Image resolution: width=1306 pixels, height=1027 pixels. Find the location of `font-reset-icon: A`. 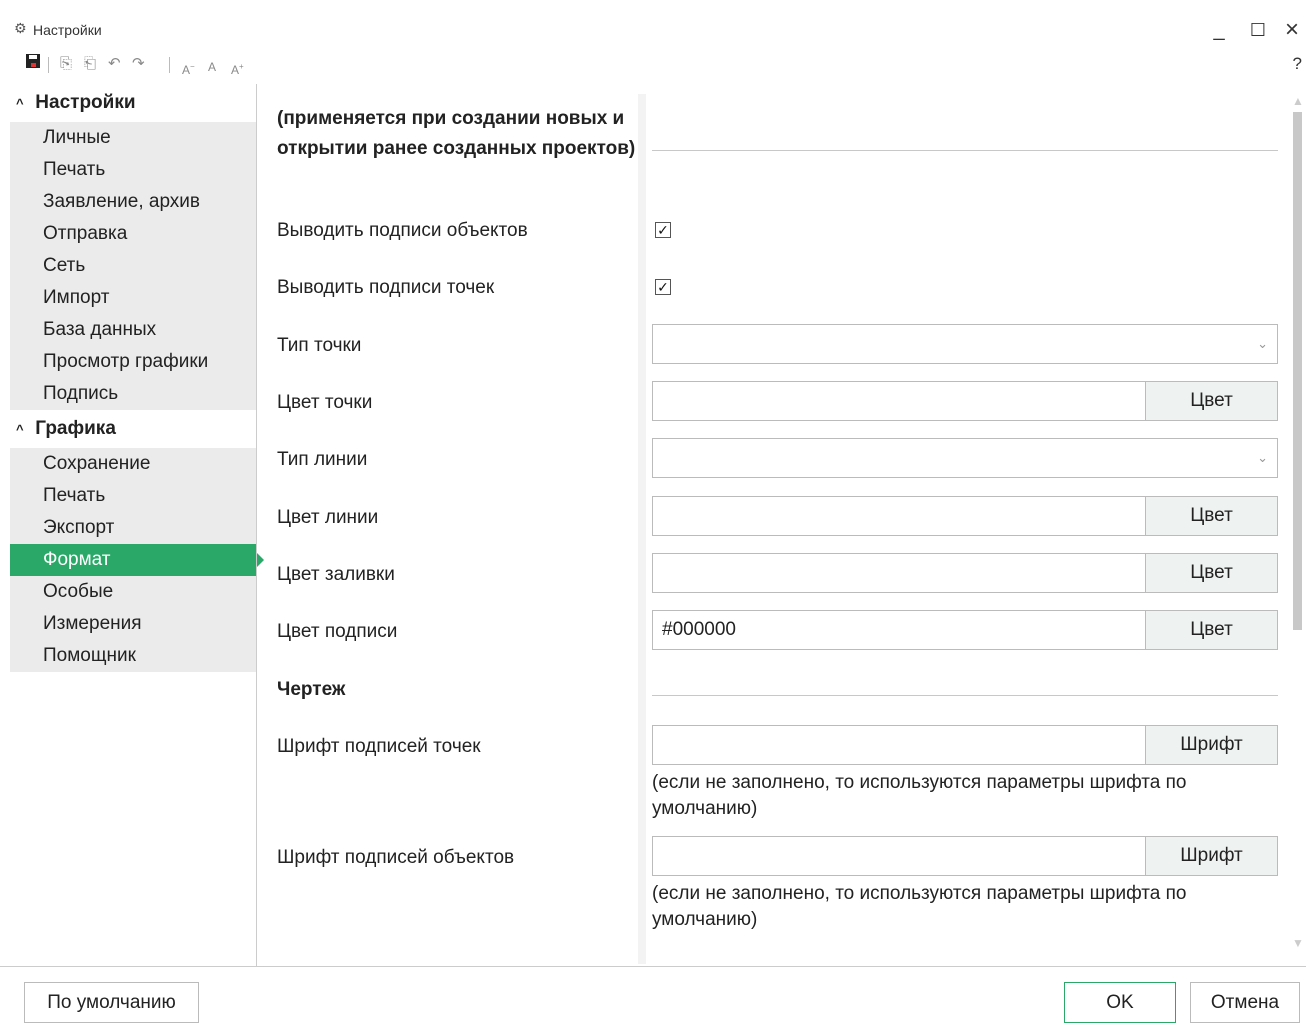

font-reset-icon: A is located at coordinates (212, 67).